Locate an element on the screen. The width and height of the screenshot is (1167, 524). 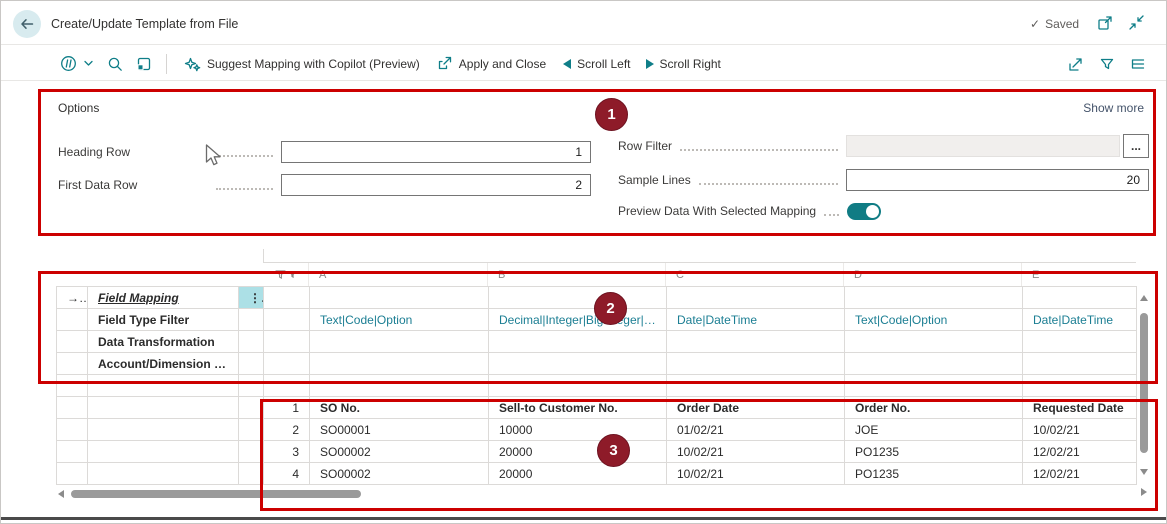
preview-mapping-label: Preview Data With Selected Mapping is located at coordinates (717, 211).